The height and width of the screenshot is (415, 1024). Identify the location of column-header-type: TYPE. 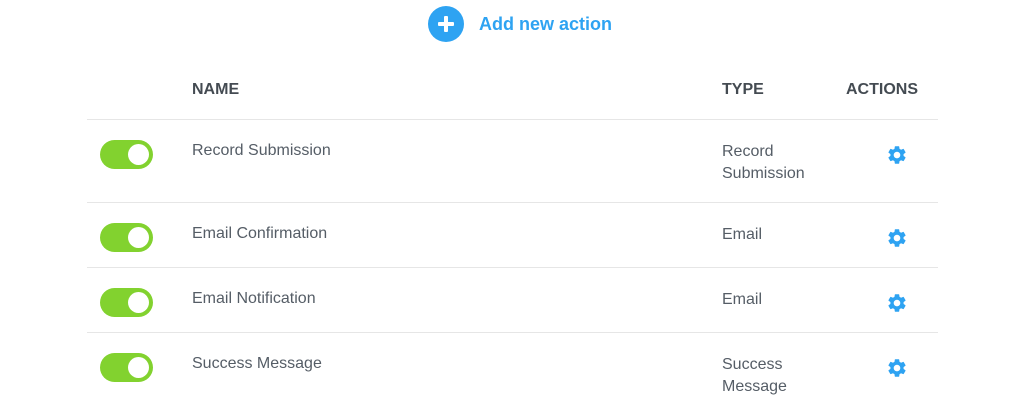
(743, 89).